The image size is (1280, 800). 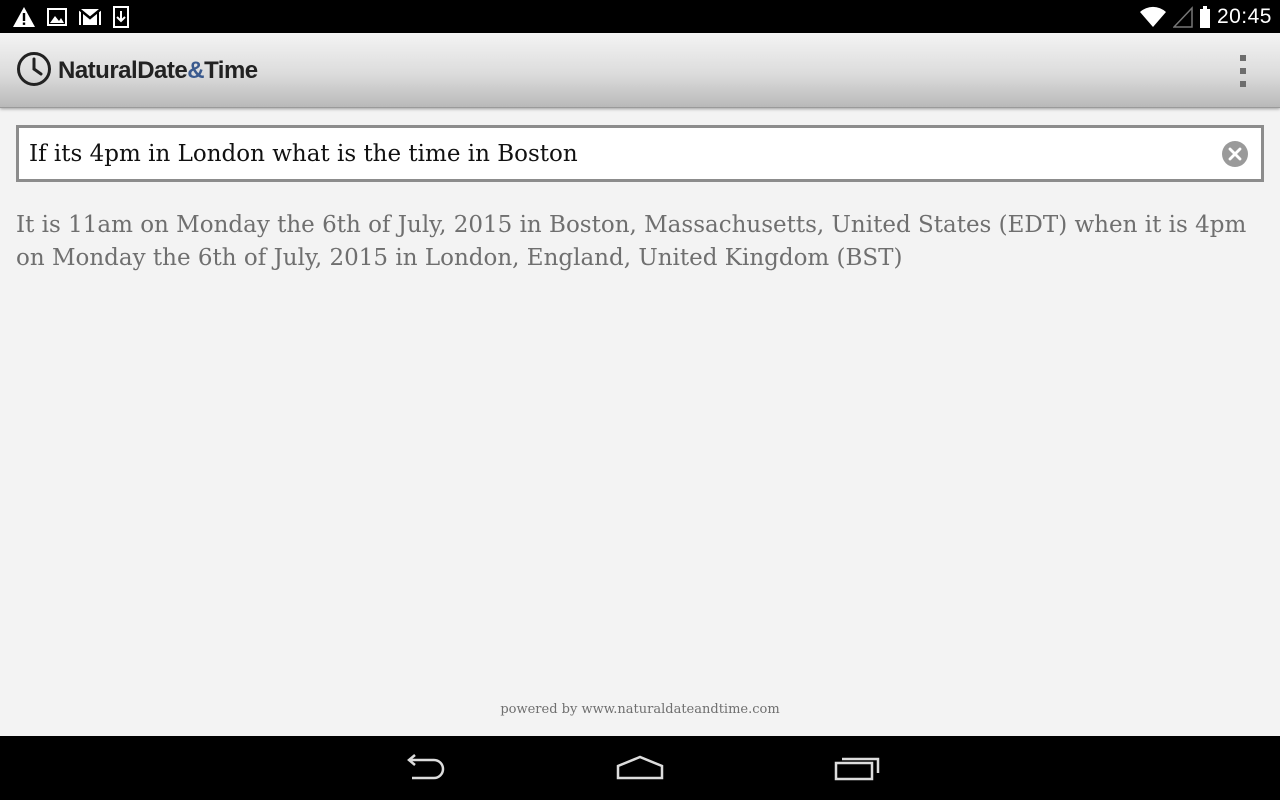 I want to click on app-title-main: NaturalDate, so click(x=123, y=70).